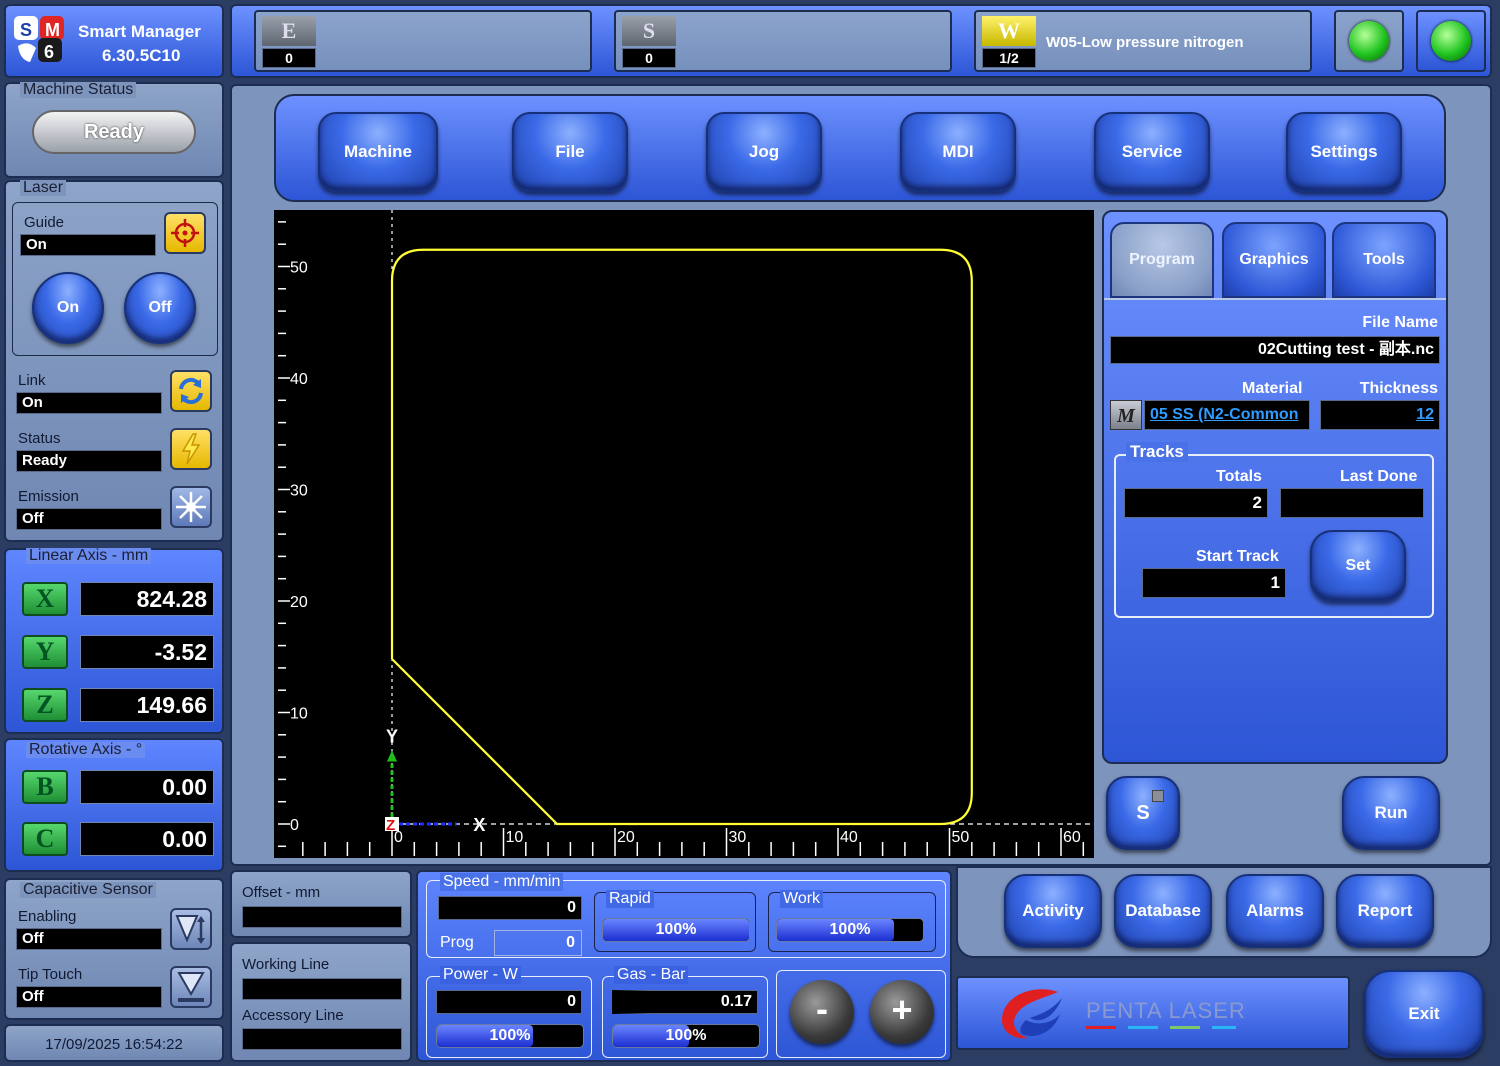 This screenshot has width=1500, height=1066. I want to click on report-button: Report, so click(1385, 911).